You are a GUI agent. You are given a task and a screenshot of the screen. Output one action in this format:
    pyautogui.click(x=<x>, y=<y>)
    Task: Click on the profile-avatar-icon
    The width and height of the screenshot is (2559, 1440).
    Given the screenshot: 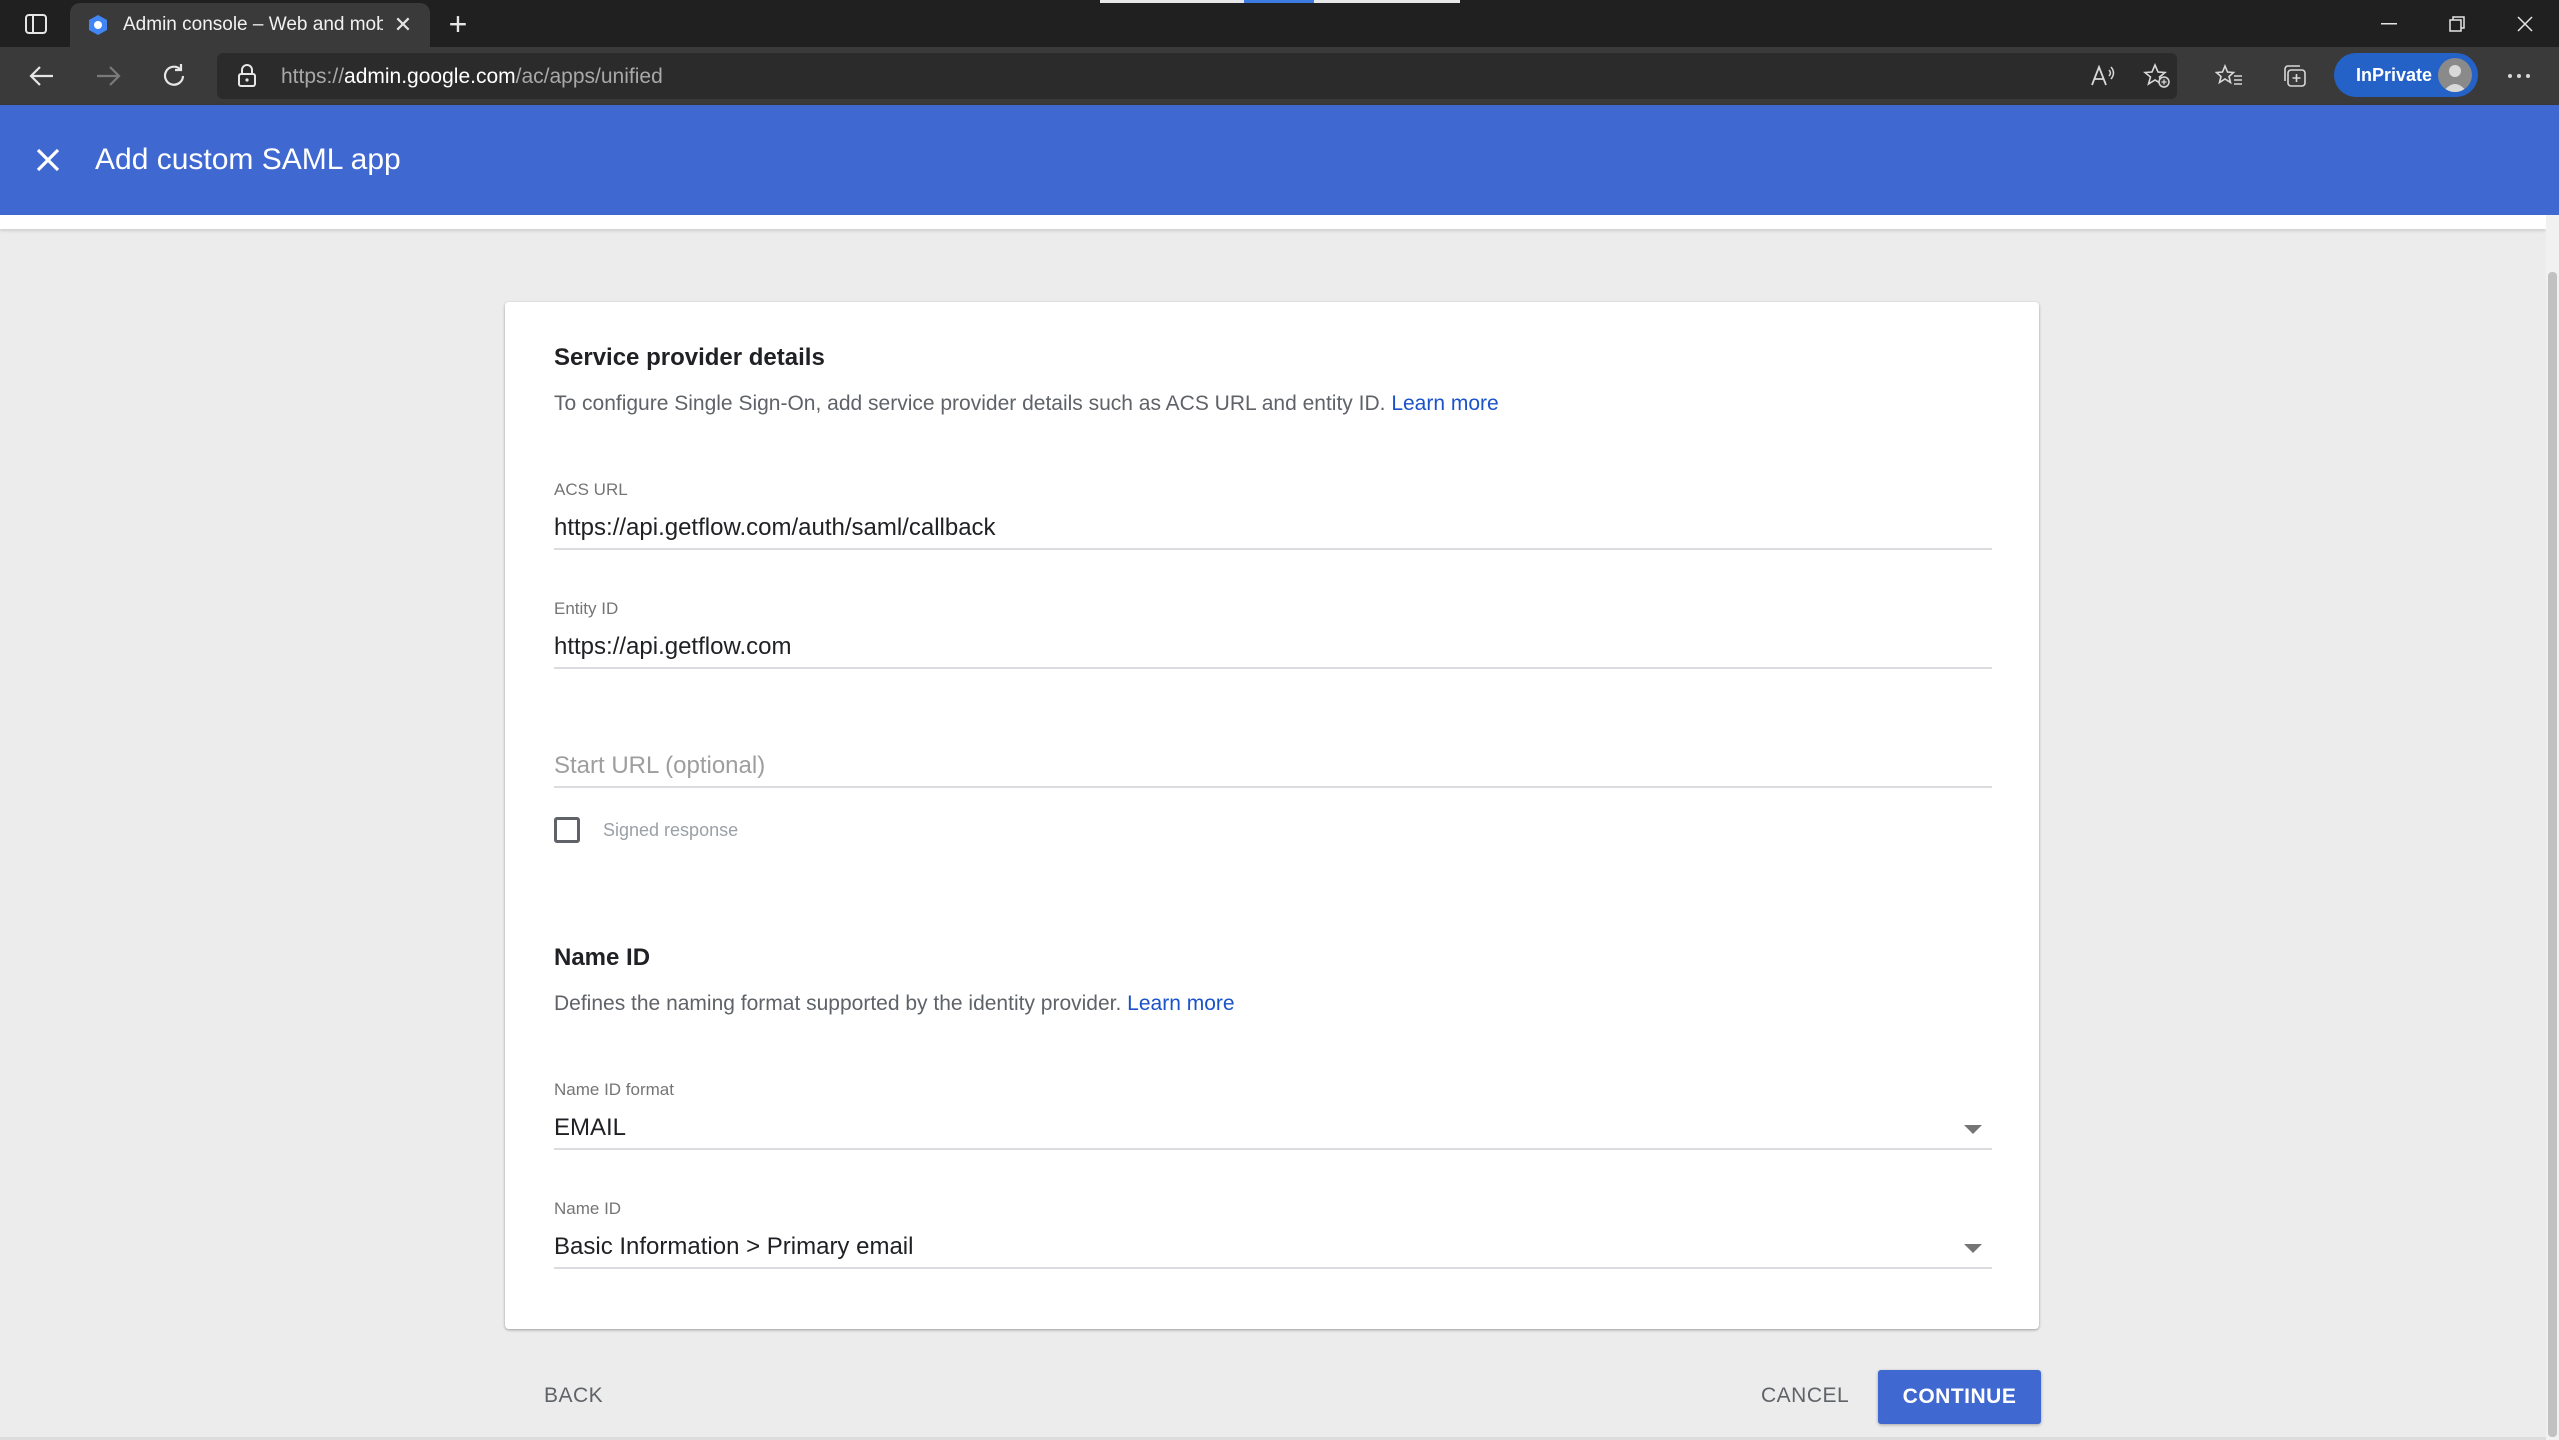 What is the action you would take?
    pyautogui.click(x=2455, y=75)
    